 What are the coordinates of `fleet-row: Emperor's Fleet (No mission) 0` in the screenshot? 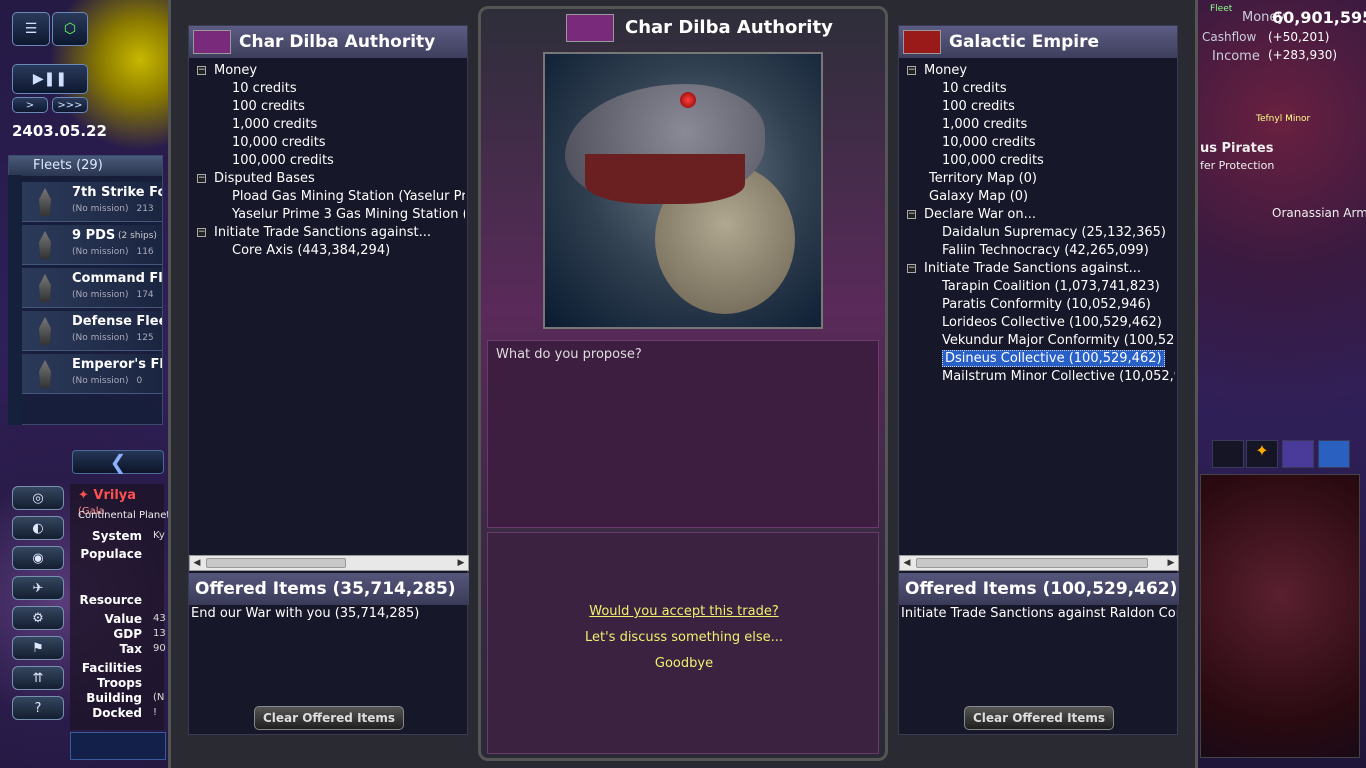 It's located at (92, 374).